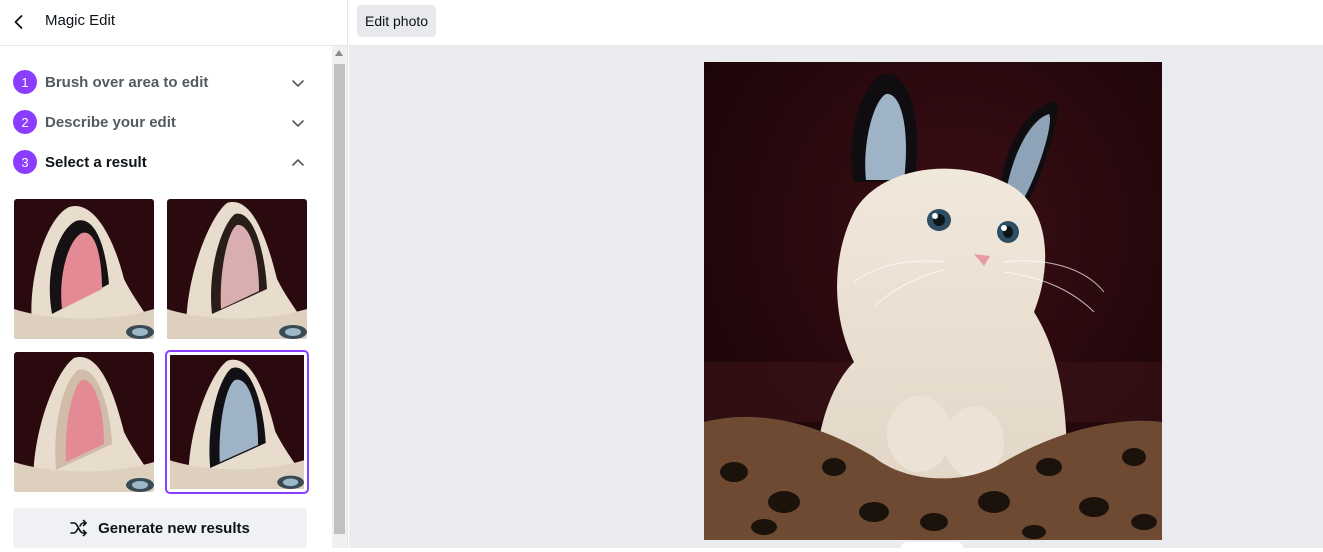 This screenshot has width=1323, height=552. I want to click on canvas-bottom-handle, so click(932, 547).